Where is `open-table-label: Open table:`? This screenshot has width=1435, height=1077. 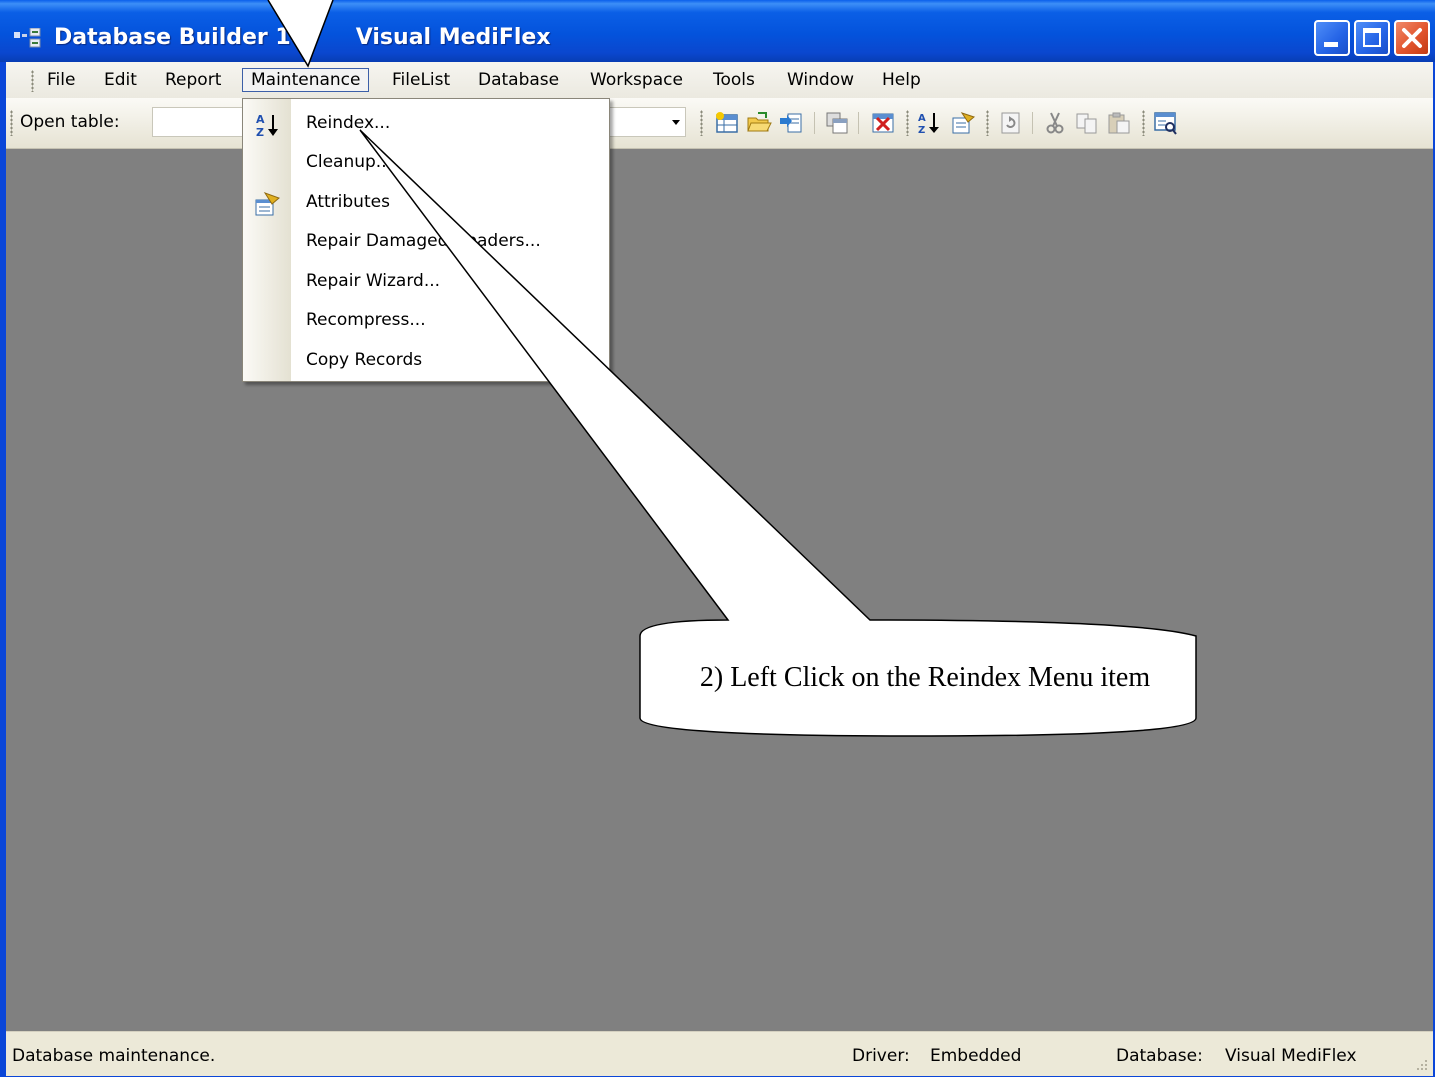 open-table-label: Open table: is located at coordinates (70, 122).